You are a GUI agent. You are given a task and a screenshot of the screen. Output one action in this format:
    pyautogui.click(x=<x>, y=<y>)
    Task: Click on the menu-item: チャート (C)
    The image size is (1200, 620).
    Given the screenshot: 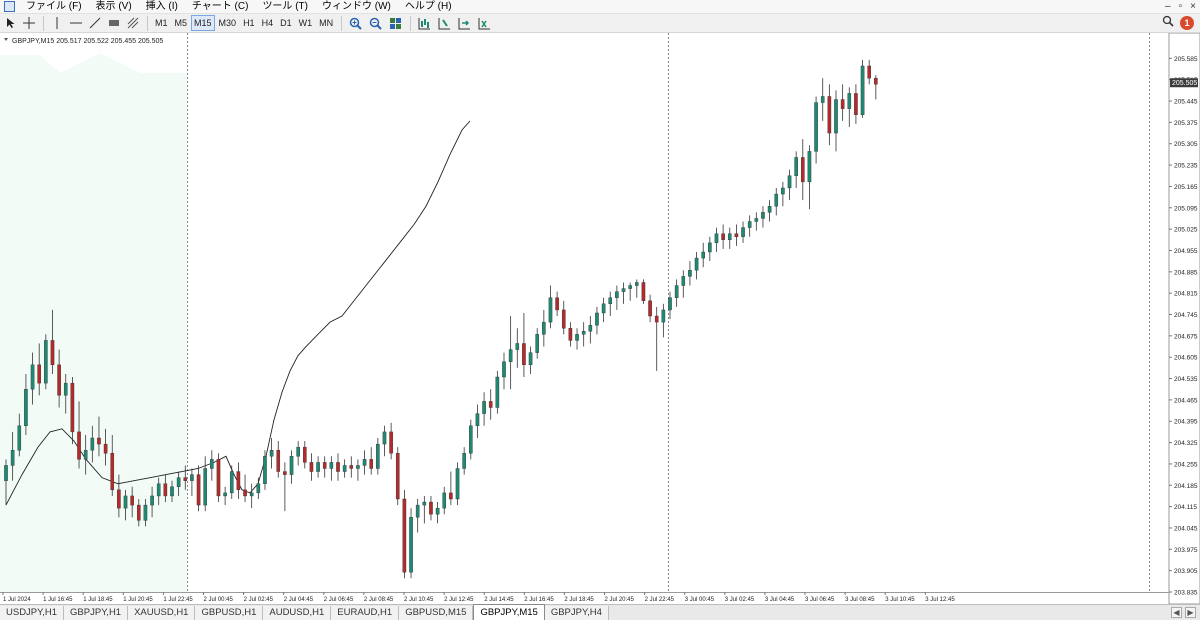 What is the action you would take?
    pyautogui.click(x=220, y=7)
    